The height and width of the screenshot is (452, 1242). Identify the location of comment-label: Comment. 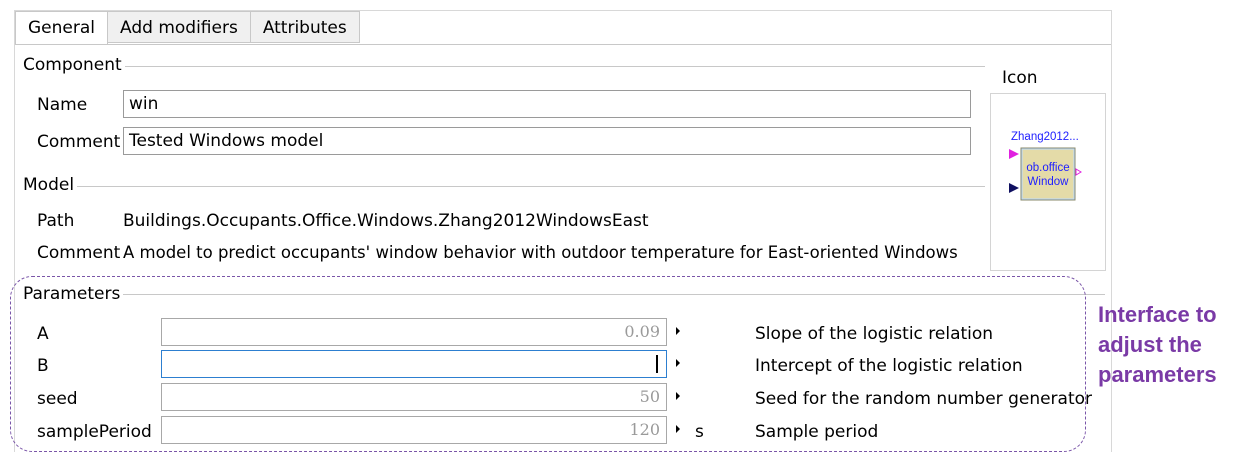
(79, 142).